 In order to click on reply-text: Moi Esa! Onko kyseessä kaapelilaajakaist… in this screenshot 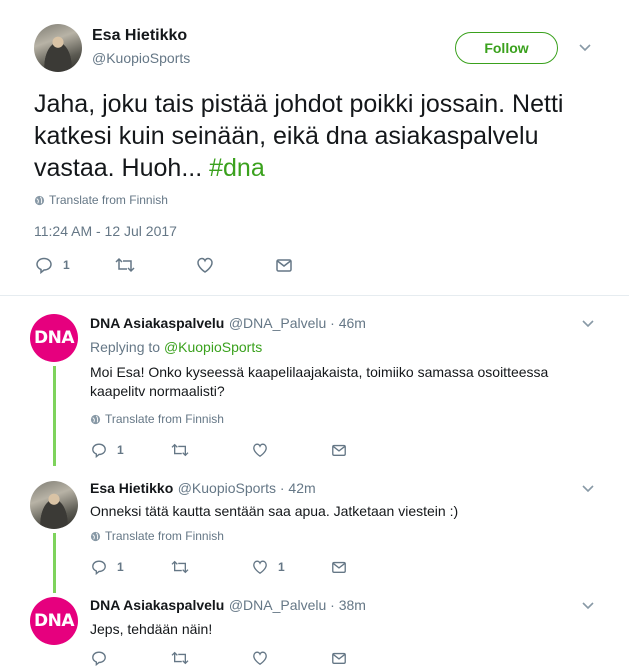, I will do `click(319, 381)`.